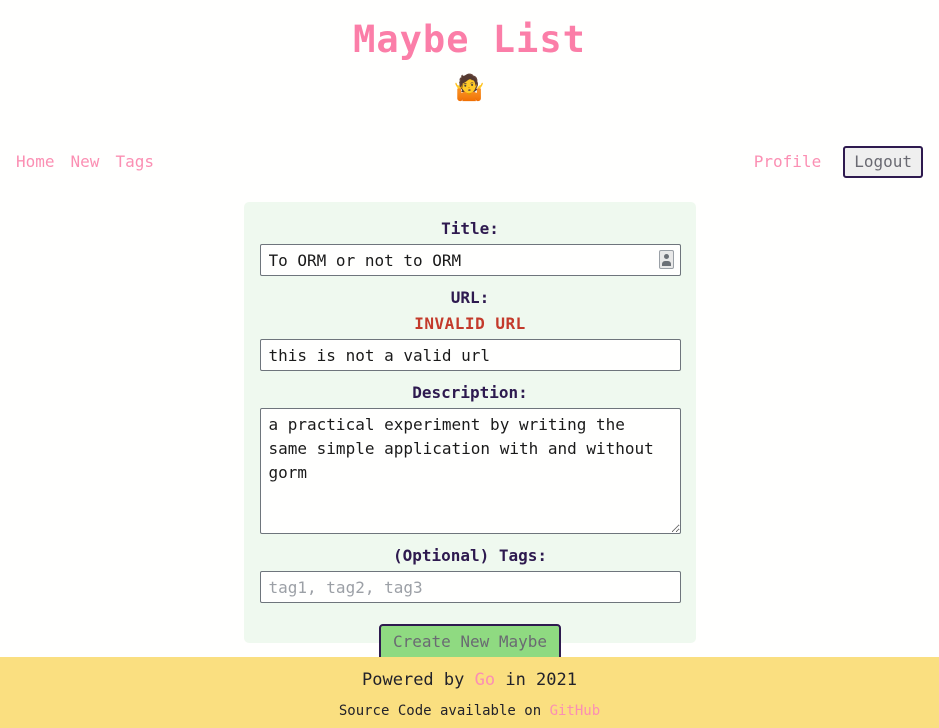 The width and height of the screenshot is (939, 728). I want to click on page-title: Maybe List, so click(469, 39).